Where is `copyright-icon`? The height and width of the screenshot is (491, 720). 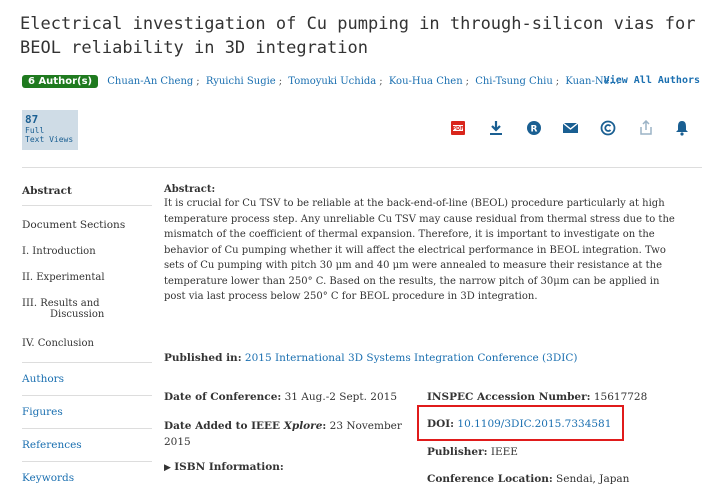 copyright-icon is located at coordinates (608, 128).